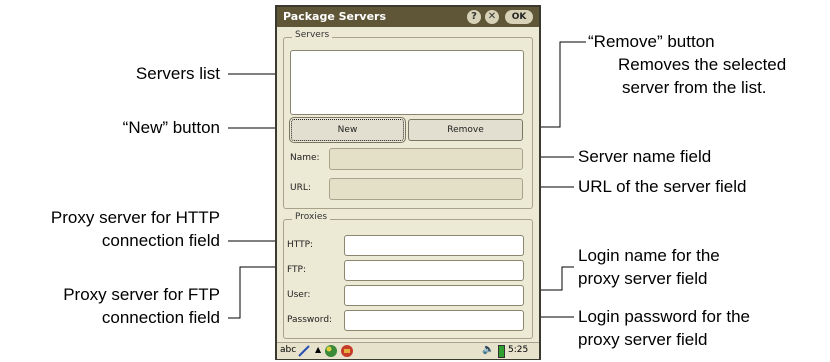 This screenshot has height=362, width=830. Describe the element at coordinates (331, 351) in the screenshot. I see `globe-icon` at that location.